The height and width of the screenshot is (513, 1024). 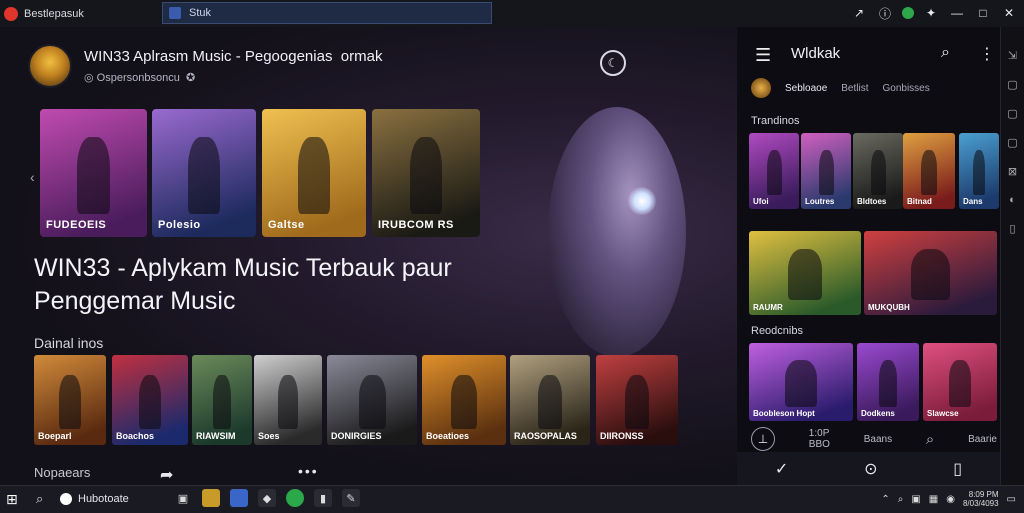 What do you see at coordinates (919, 201) in the screenshot?
I see `trending-tile-label: Bitnad` at bounding box center [919, 201].